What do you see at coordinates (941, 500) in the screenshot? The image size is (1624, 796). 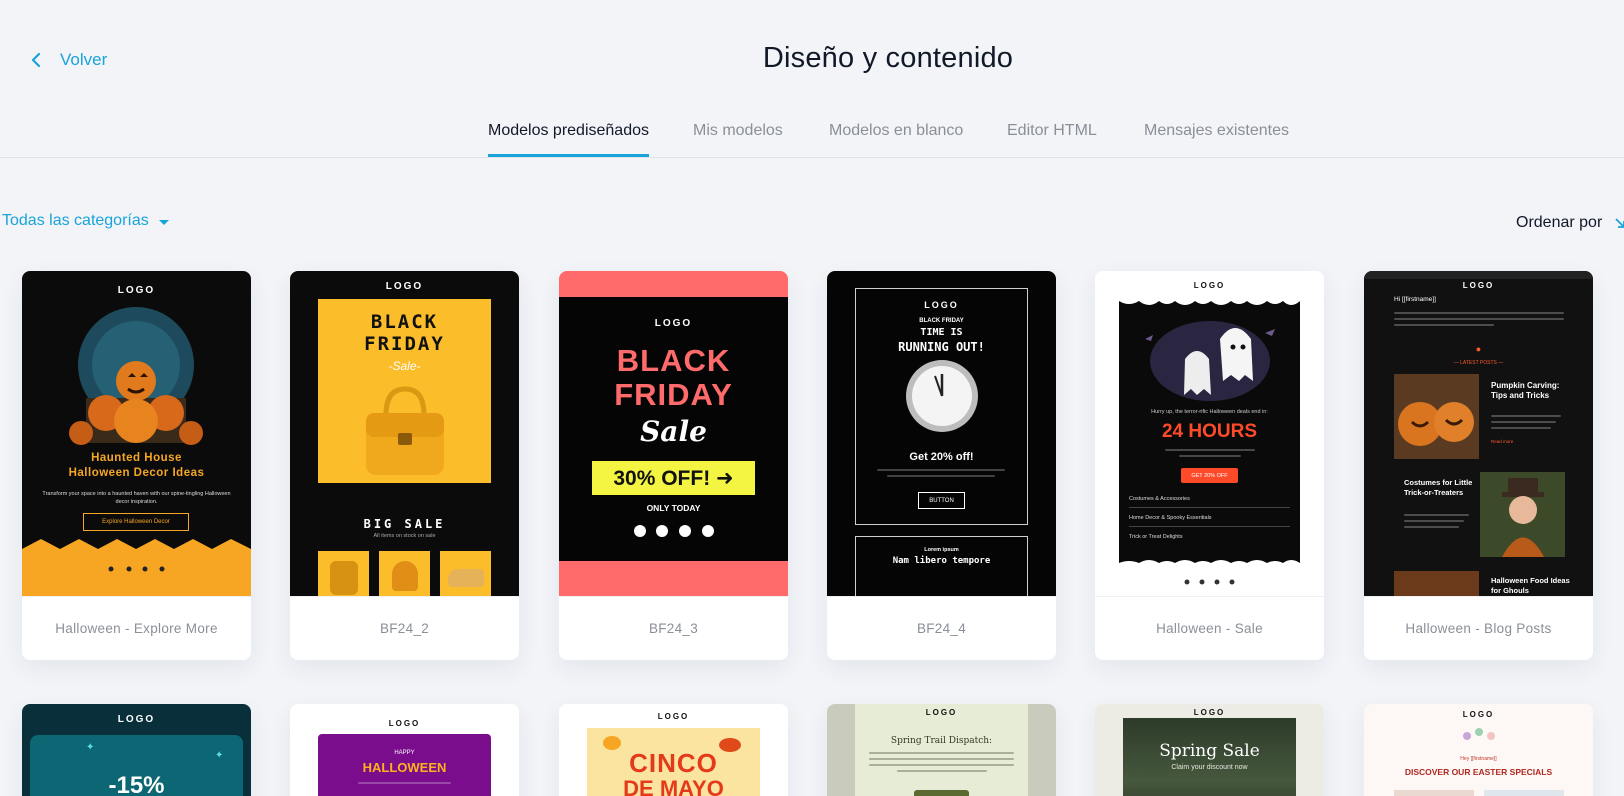 I see `preview-button: BUTTON` at bounding box center [941, 500].